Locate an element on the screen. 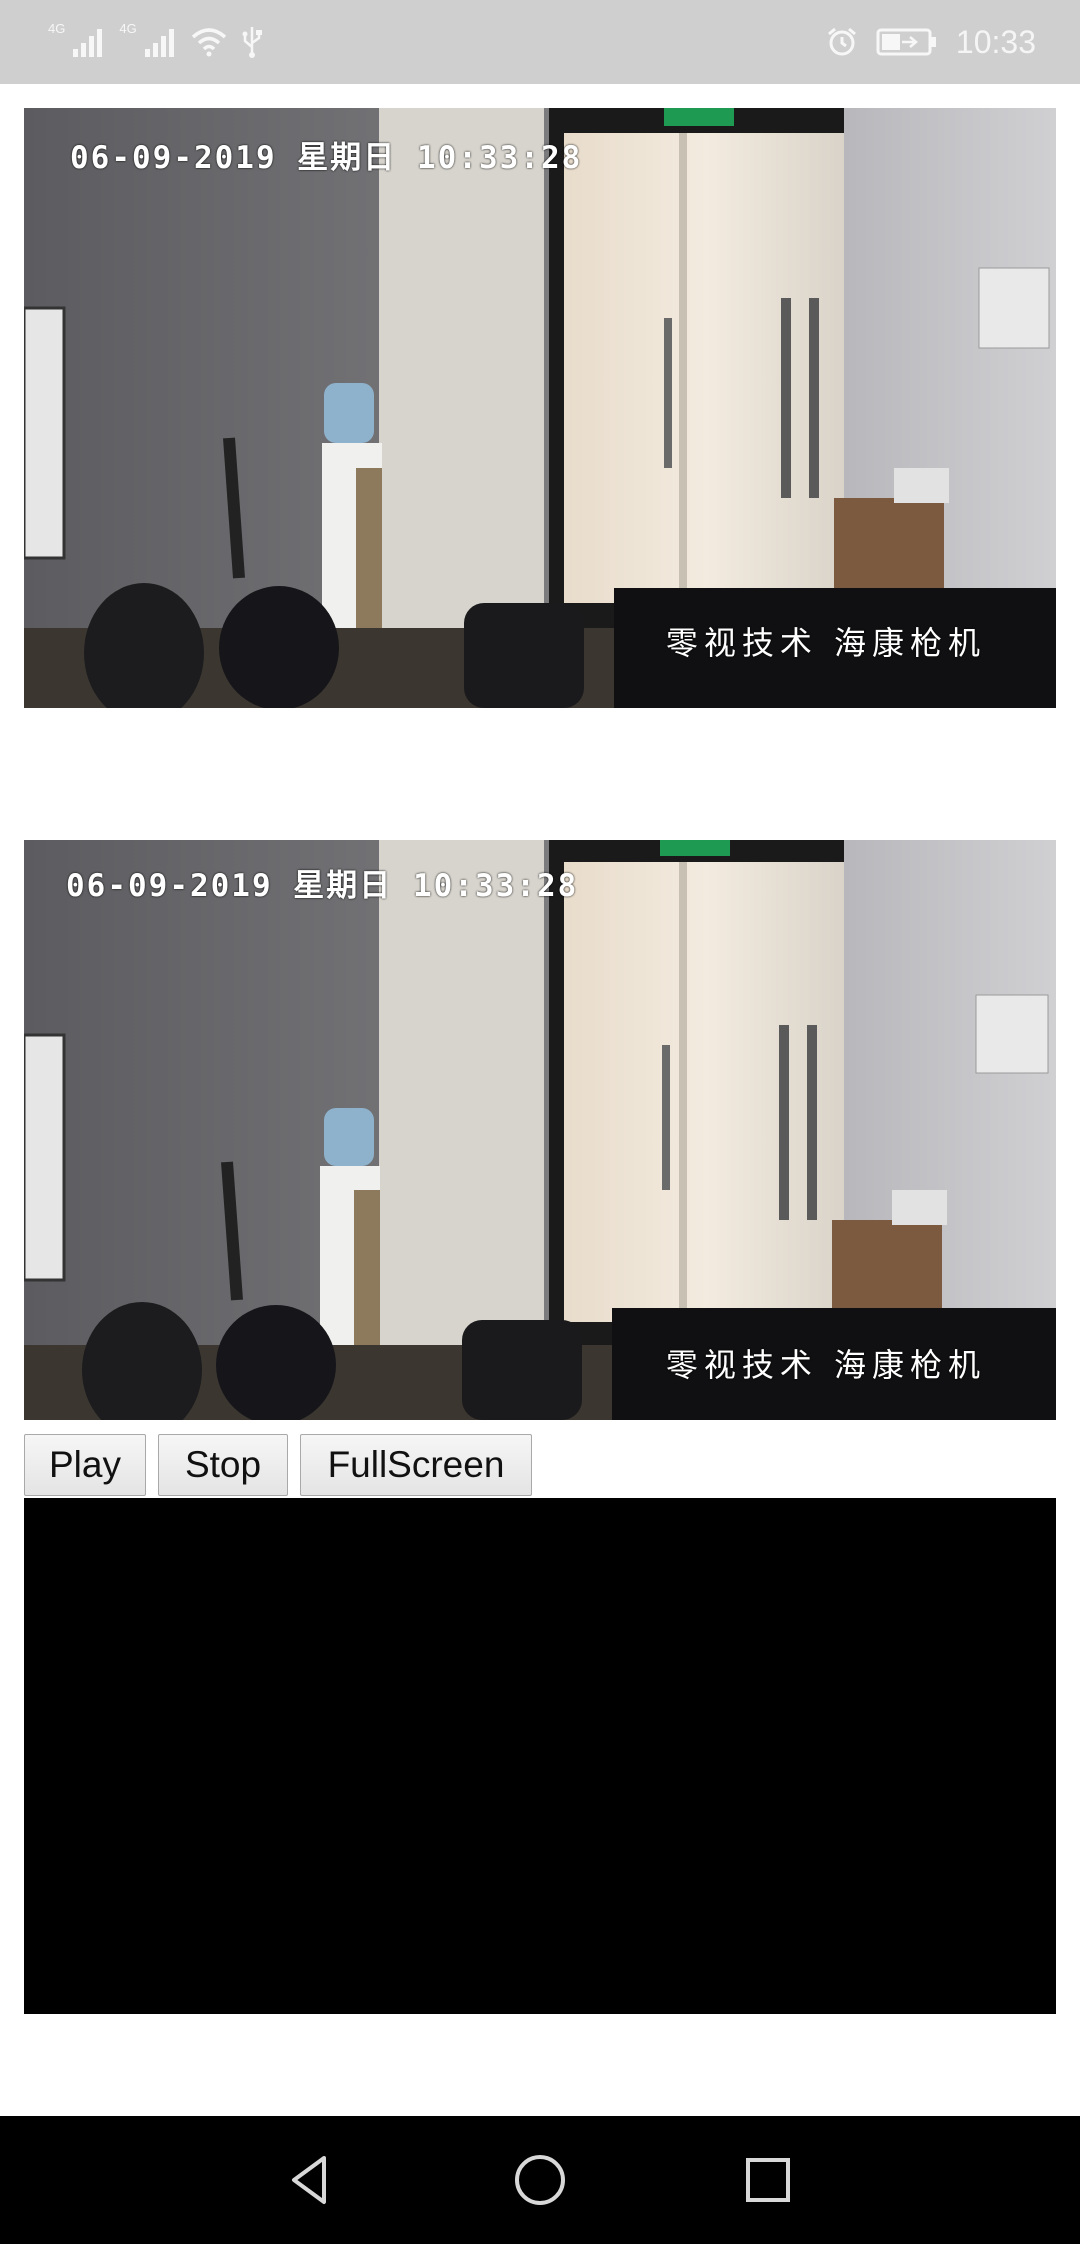  stop-button: Stop is located at coordinates (223, 1465).